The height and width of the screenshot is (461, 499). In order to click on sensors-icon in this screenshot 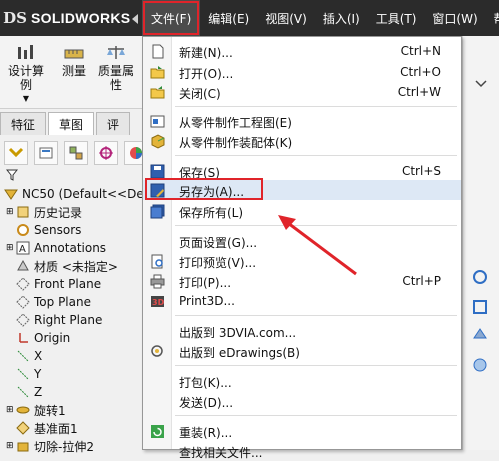, I will do `click(23, 230)`.